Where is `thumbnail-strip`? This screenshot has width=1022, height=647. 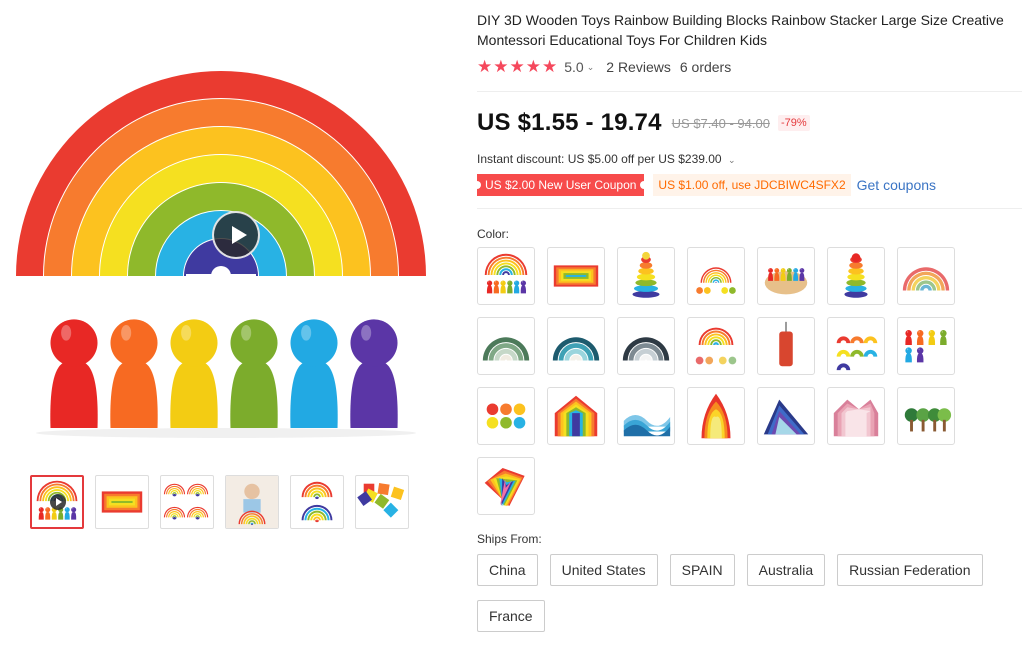 thumbnail-strip is located at coordinates (219, 502).